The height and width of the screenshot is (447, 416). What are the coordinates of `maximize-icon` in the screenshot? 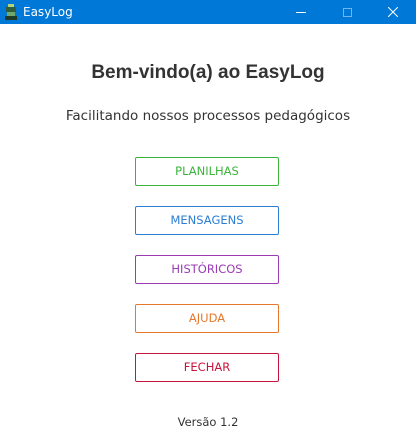 It's located at (347, 12).